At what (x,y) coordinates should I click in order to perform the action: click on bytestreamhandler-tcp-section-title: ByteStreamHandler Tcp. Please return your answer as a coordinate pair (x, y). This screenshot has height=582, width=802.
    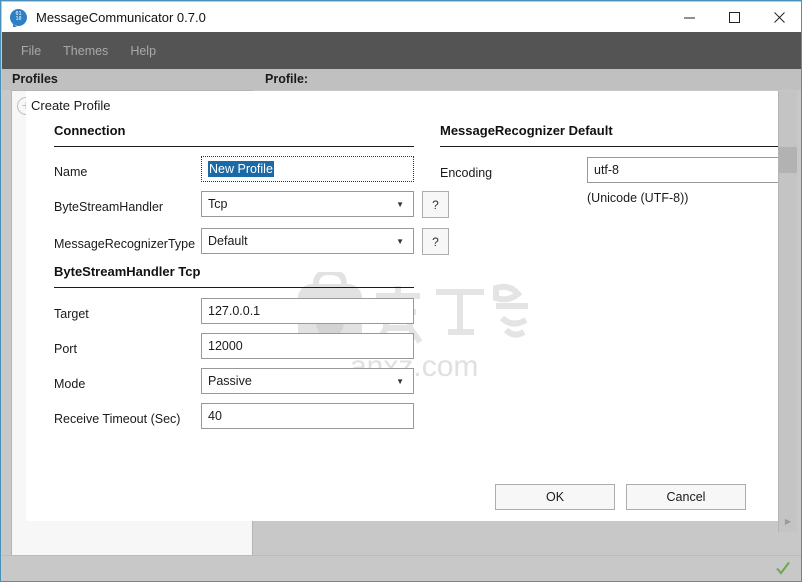
    Looking at the image, I should click on (127, 271).